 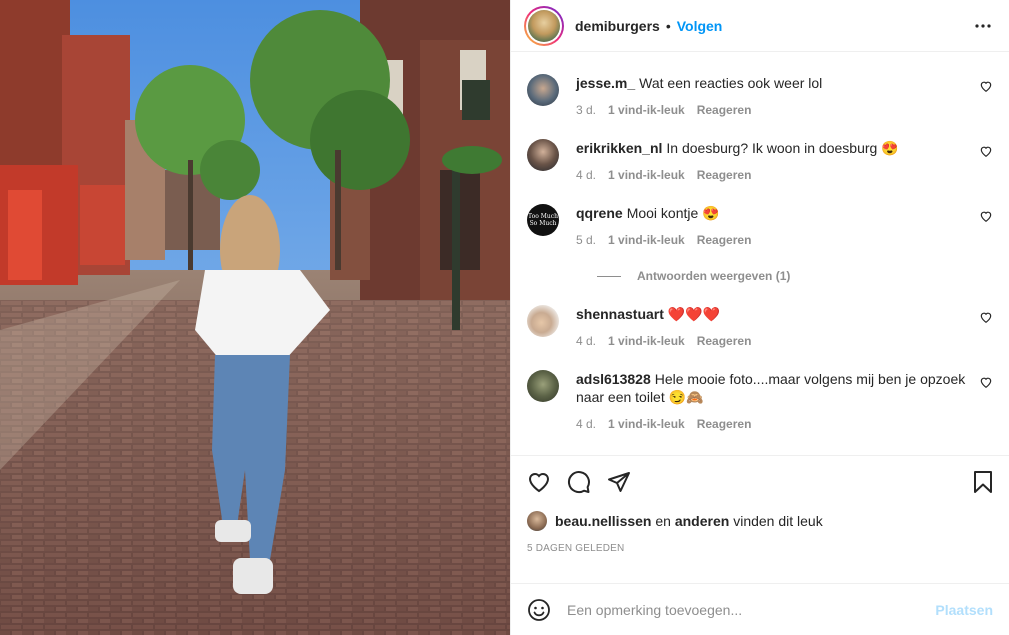 What do you see at coordinates (543, 223) in the screenshot?
I see `avatar-text-2: So Much` at bounding box center [543, 223].